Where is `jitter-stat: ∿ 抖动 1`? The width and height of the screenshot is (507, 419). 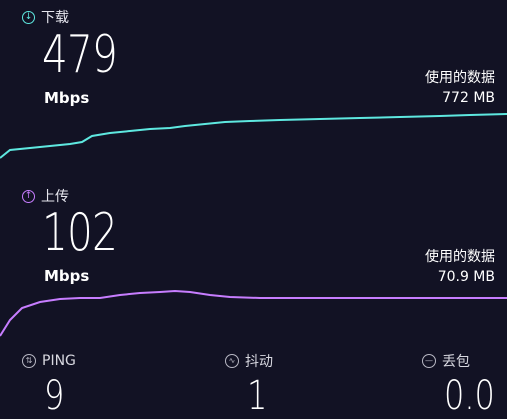
jitter-stat: ∿ 抖动 1 is located at coordinates (249, 382).